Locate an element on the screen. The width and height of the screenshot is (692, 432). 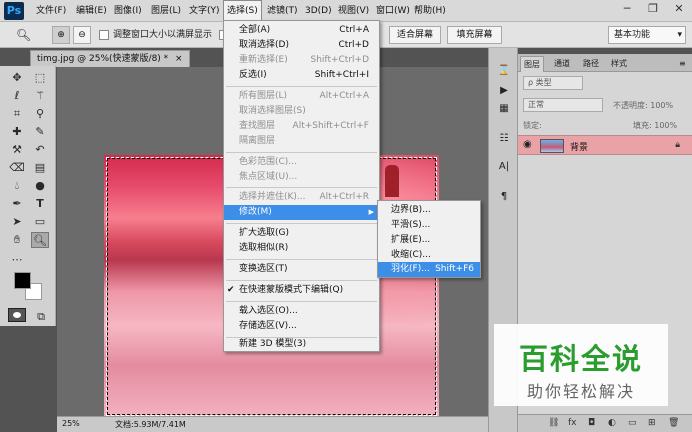
opacity-label: 不透明度: 100% is located at coordinates (643, 105).